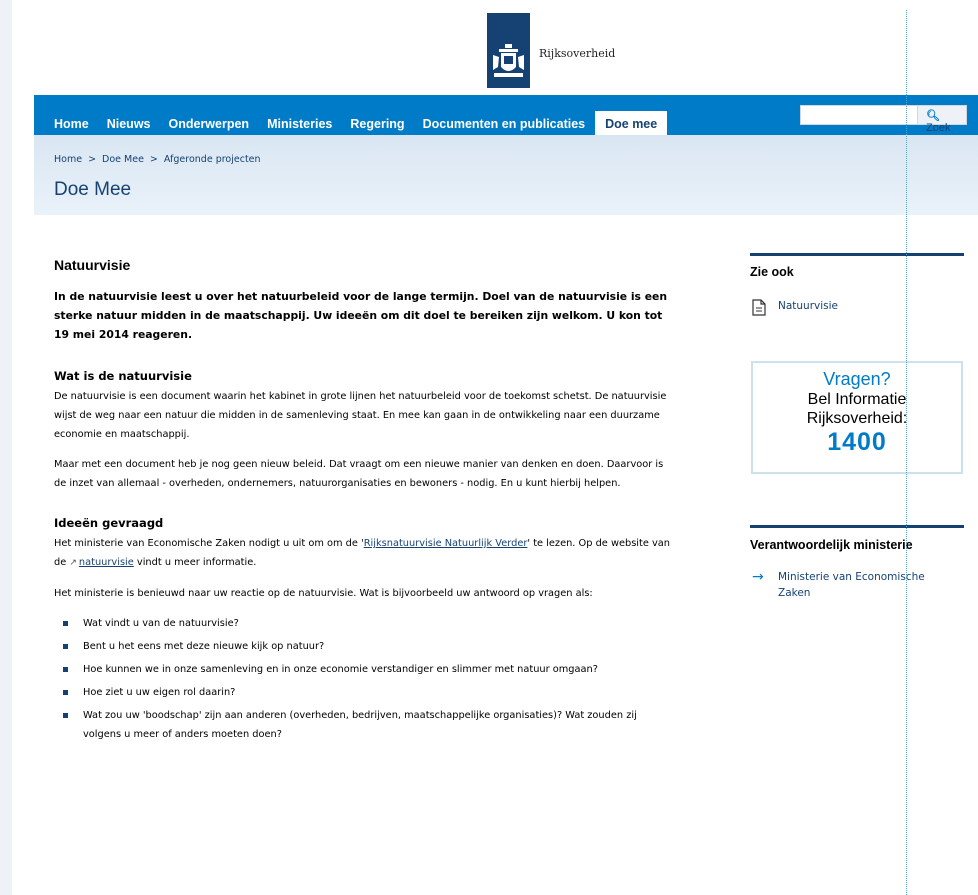  I want to click on list-item: Hoe ziet u uw eigen rol daarin?, so click(364, 692).